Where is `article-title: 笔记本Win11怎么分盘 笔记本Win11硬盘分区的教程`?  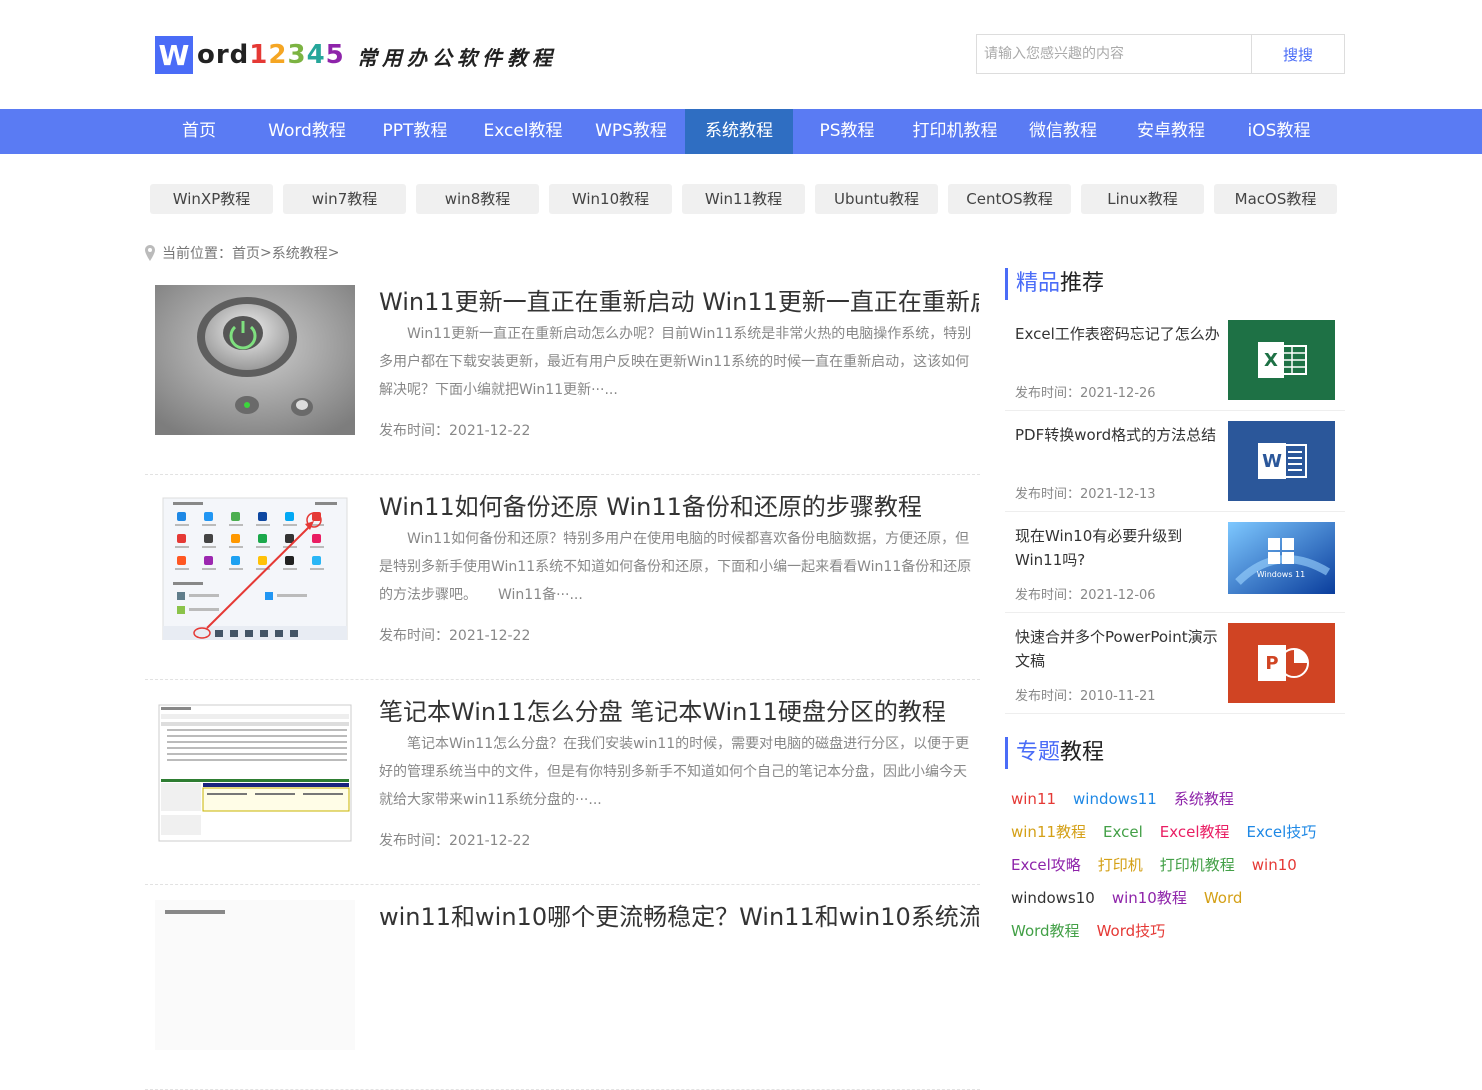 article-title: 笔记本Win11怎么分盘 笔记本Win11硬盘分区的教程 is located at coordinates (679, 709).